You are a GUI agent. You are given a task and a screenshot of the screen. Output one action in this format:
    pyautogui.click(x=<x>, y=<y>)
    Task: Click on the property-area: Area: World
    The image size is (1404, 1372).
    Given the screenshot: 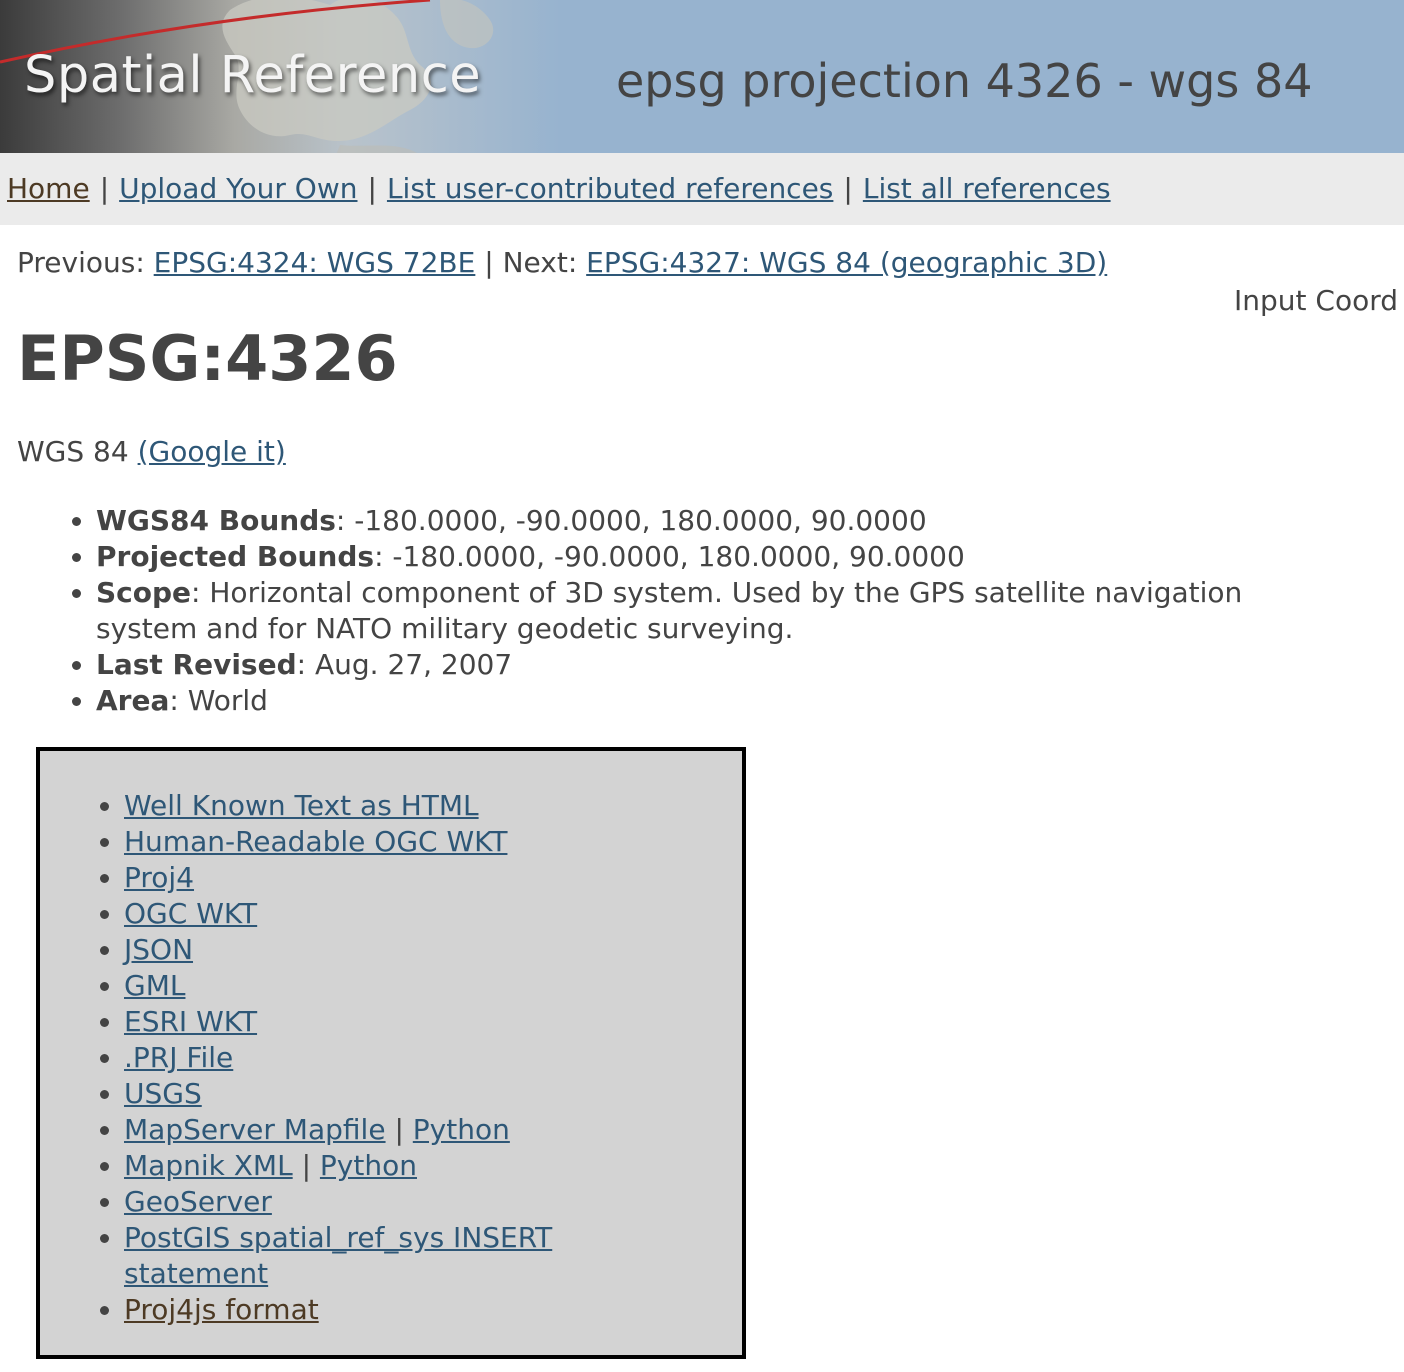 What is the action you would take?
    pyautogui.click(x=676, y=701)
    